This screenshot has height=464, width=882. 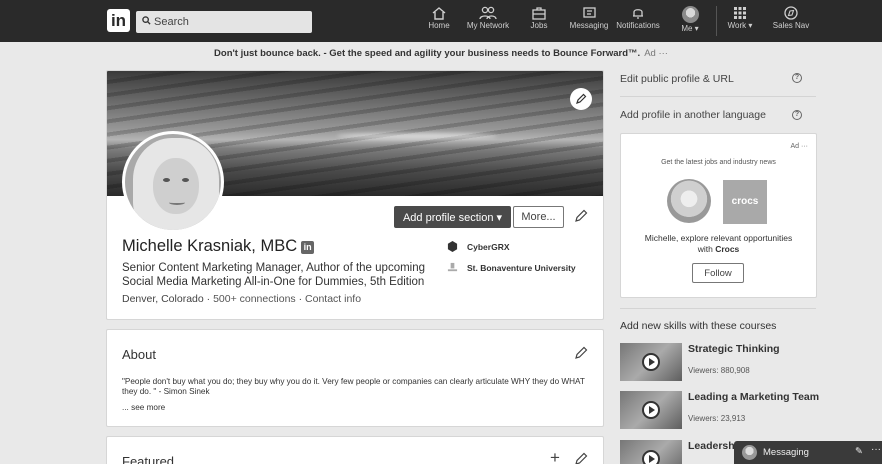 What do you see at coordinates (417, 136) in the screenshot?
I see `cover-sun-glow` at bounding box center [417, 136].